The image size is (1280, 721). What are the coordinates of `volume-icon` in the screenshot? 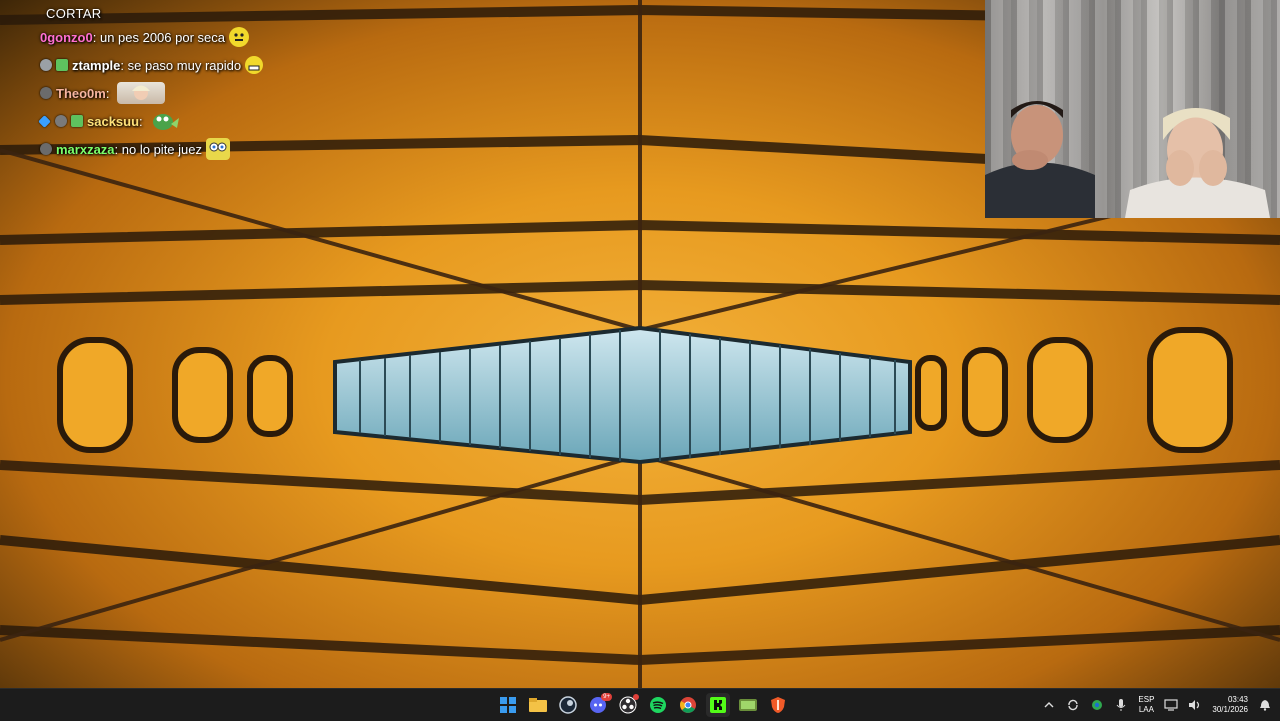 It's located at (1195, 705).